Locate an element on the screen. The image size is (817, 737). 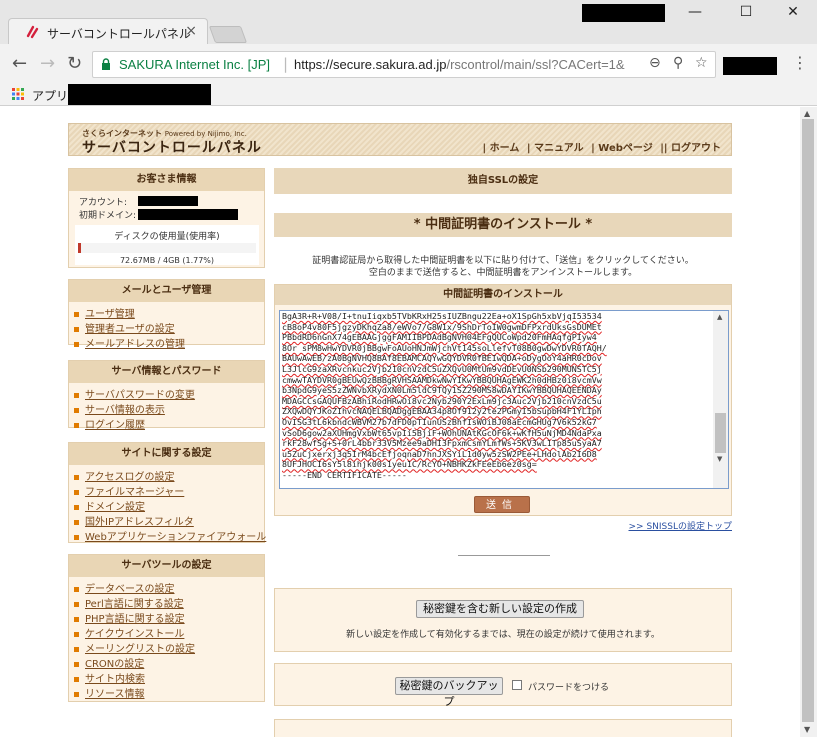
sidebar-item-mail-address: メールアドレスの管理 is located at coordinates (129, 342).